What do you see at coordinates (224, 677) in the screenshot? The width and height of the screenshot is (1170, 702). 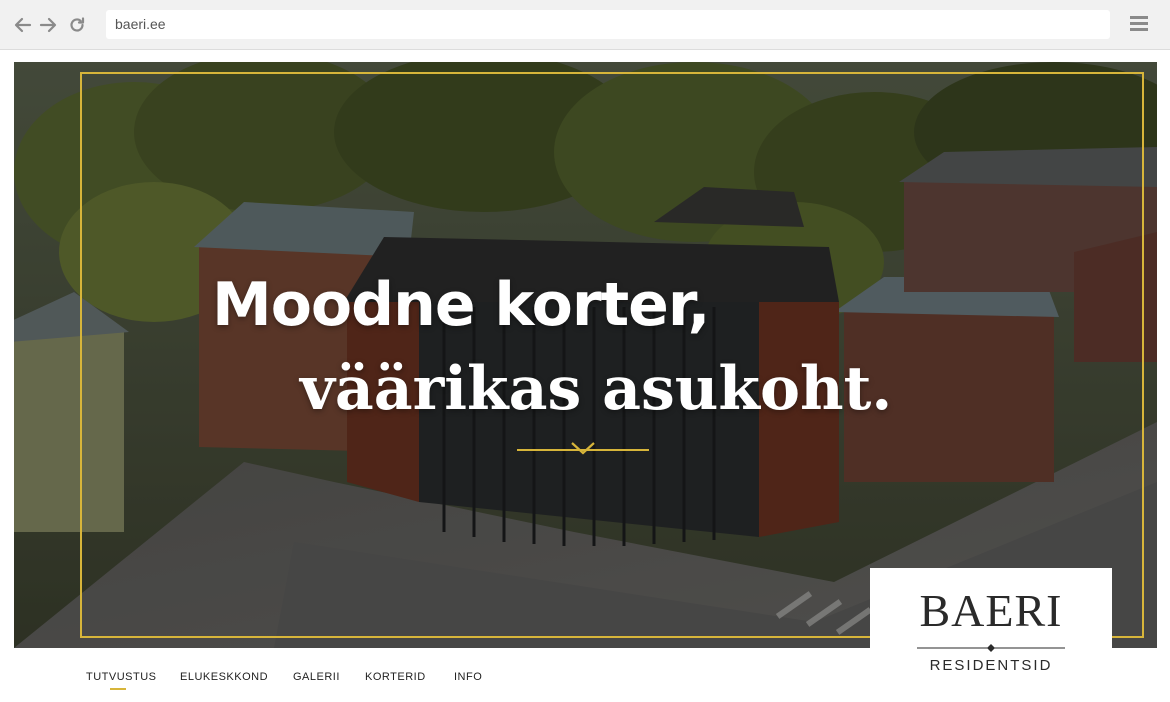 I see `nav-item-elukeskkond: ELUKESKKOND` at bounding box center [224, 677].